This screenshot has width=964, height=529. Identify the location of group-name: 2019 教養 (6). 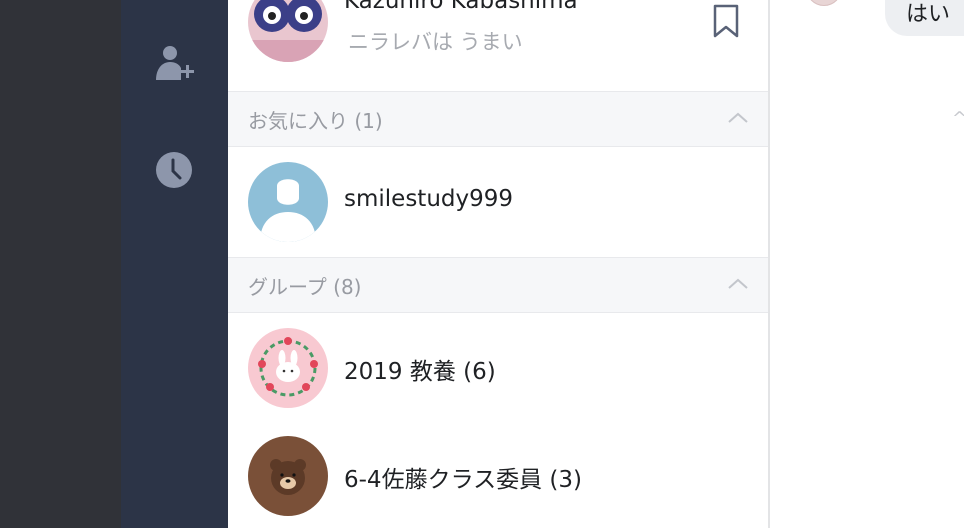
(420, 372).